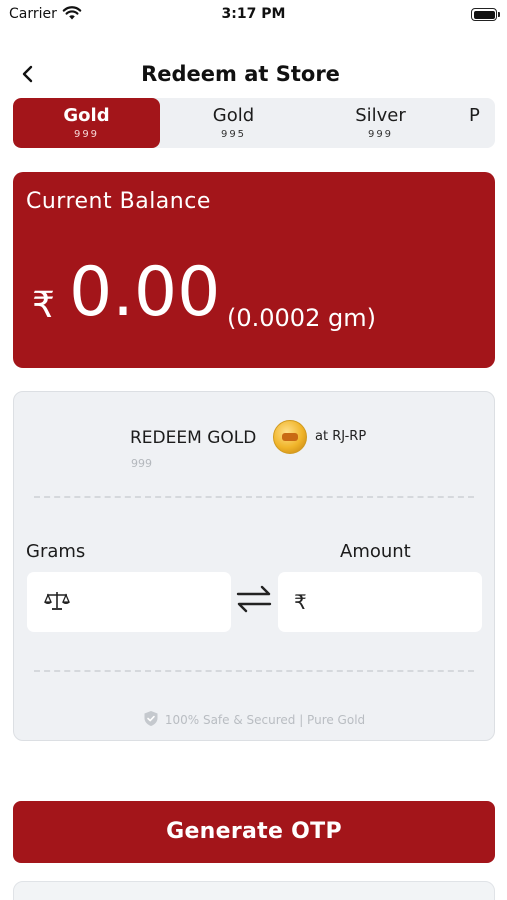  I want to click on amount-label: Amount, so click(375, 551).